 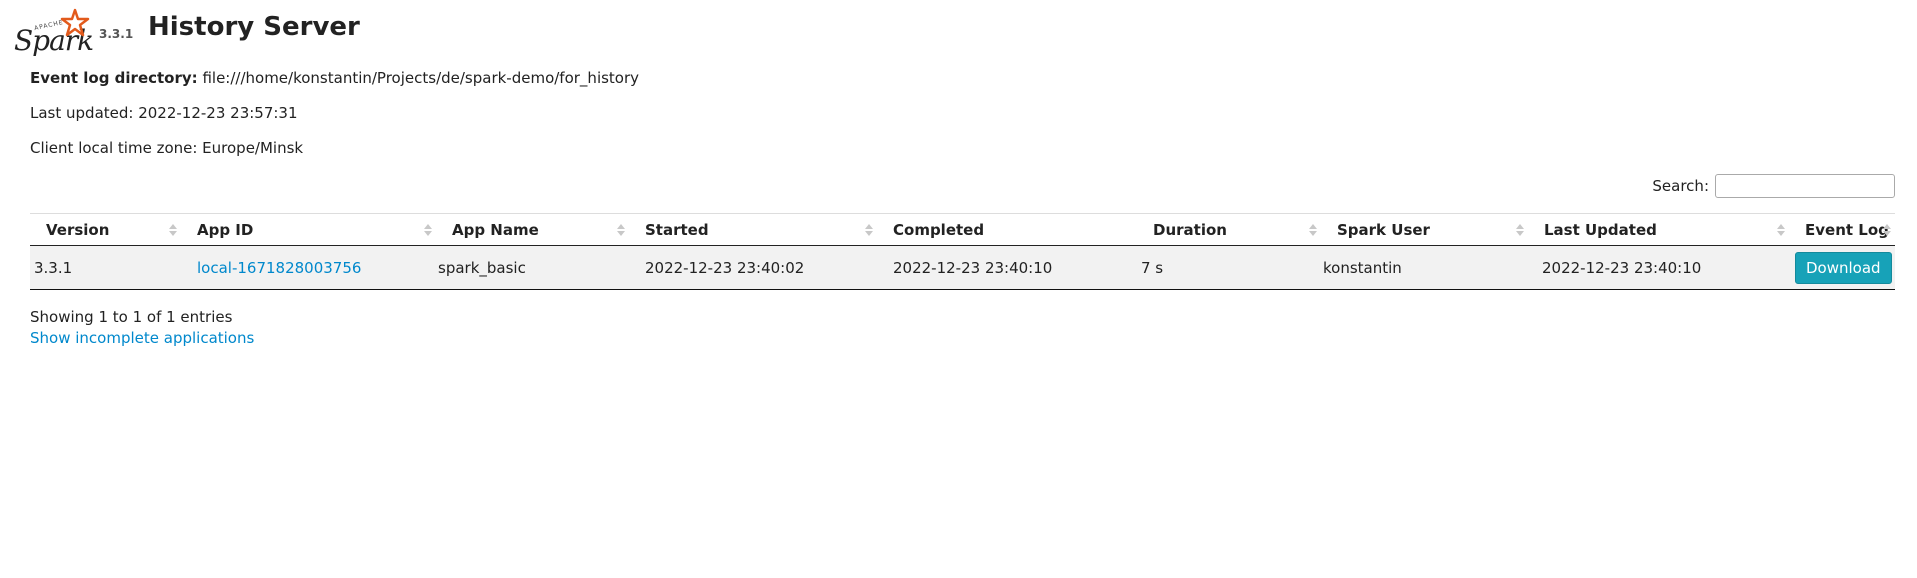 I want to click on last-updated: Last updated: 2022-12-23 23:57:31, so click(x=164, y=113).